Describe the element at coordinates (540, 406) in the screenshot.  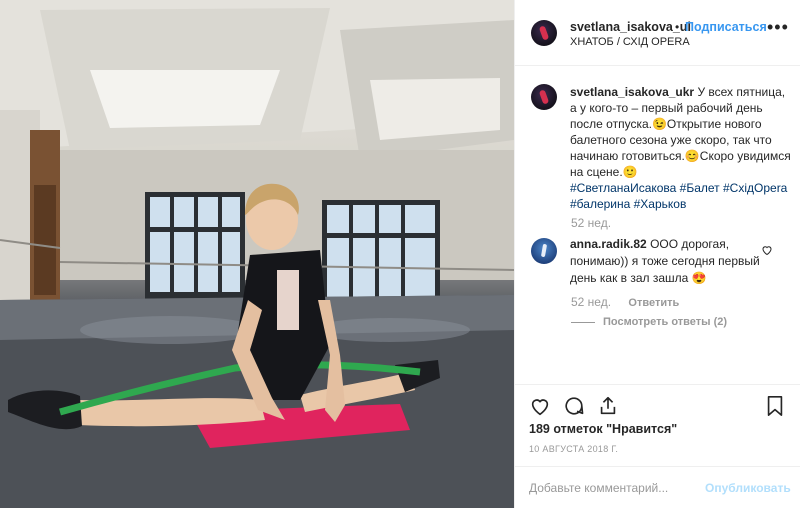
I see `heart-icon` at that location.